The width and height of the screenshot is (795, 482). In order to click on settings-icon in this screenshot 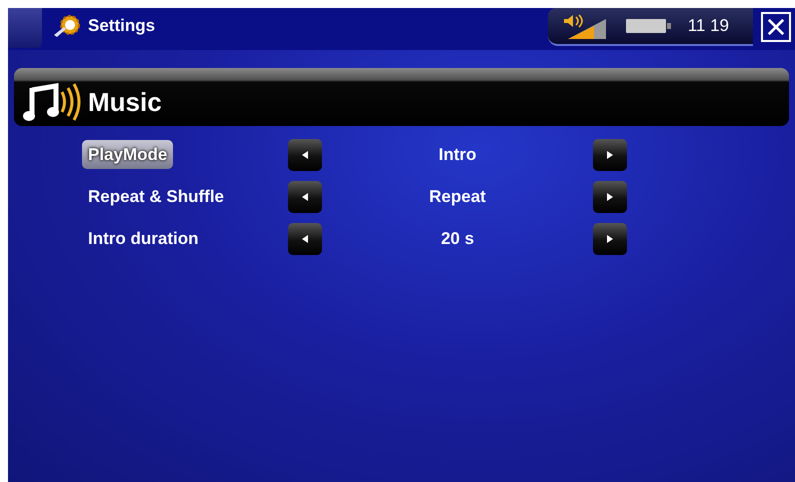, I will do `click(67, 26)`.